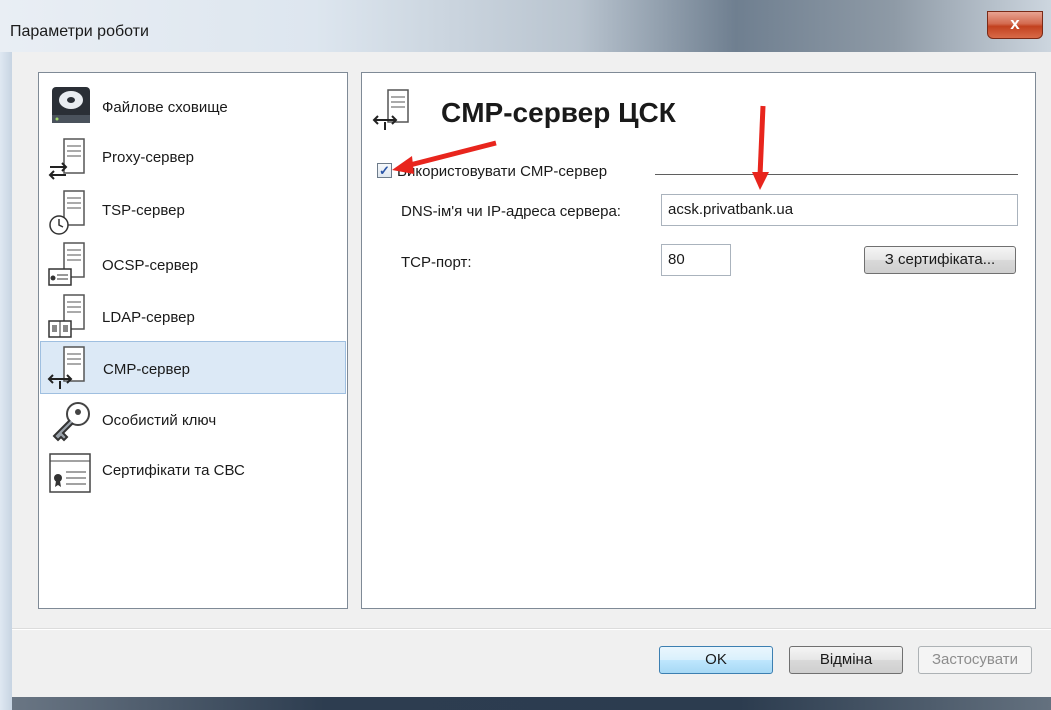 This screenshot has height=710, width=1051. Describe the element at coordinates (71, 213) in the screenshot. I see `server-clock-icon` at that location.